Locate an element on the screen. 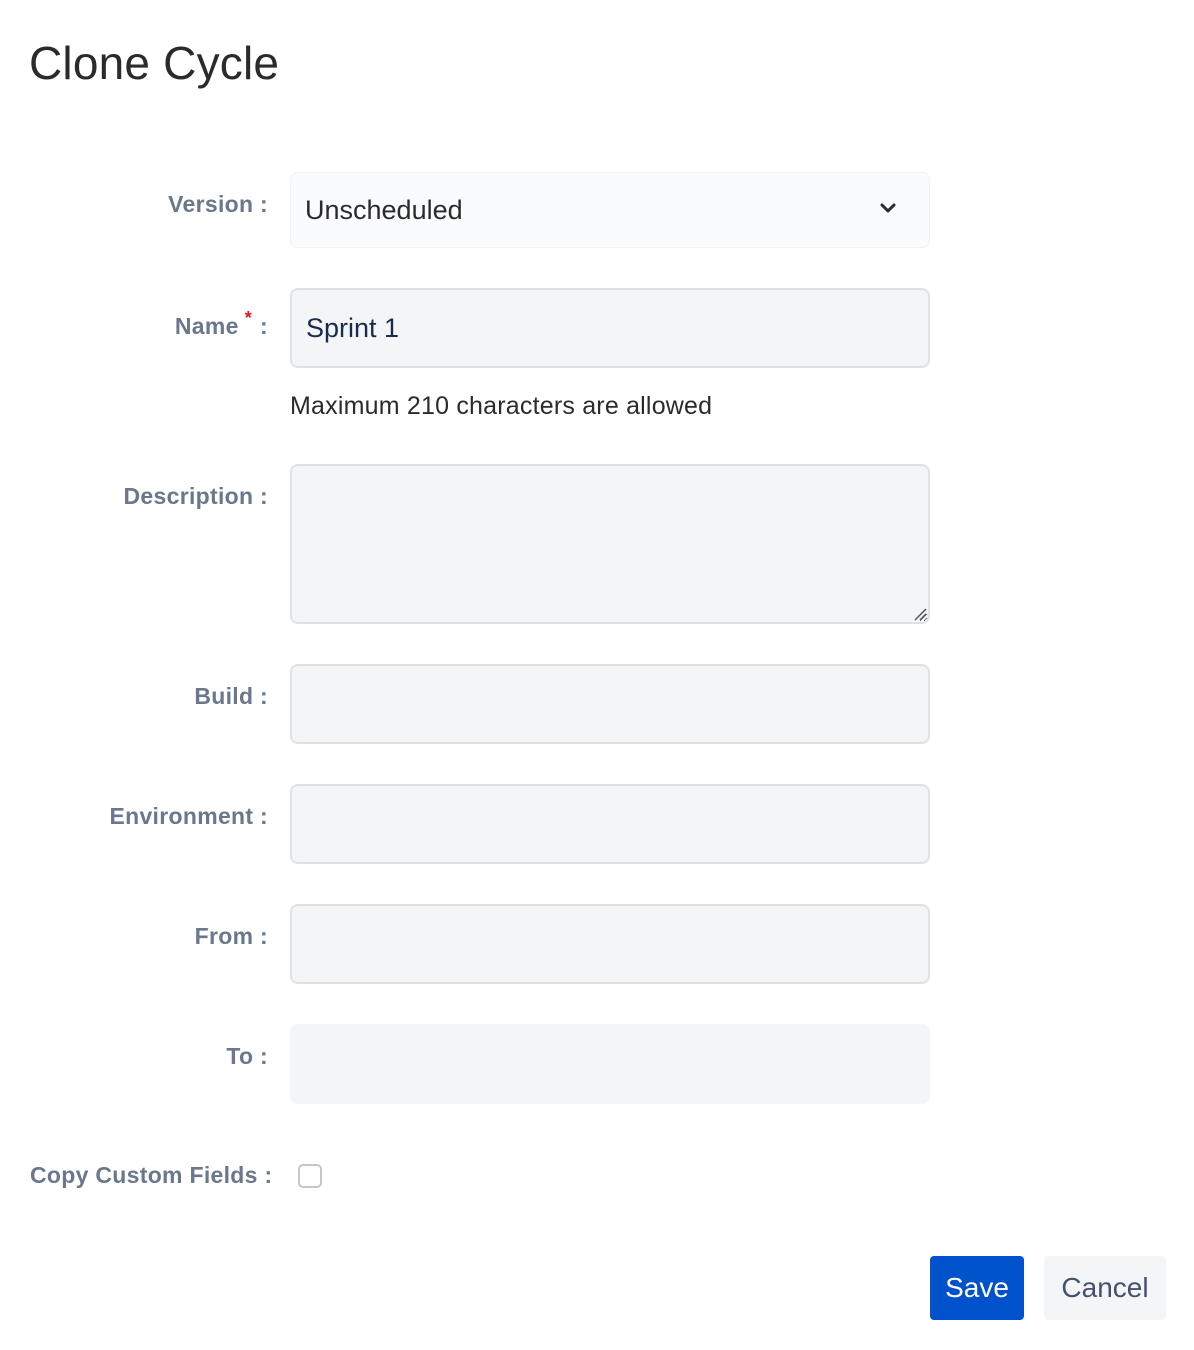 This screenshot has height=1350, width=1194. save-button: Save is located at coordinates (977, 1288).